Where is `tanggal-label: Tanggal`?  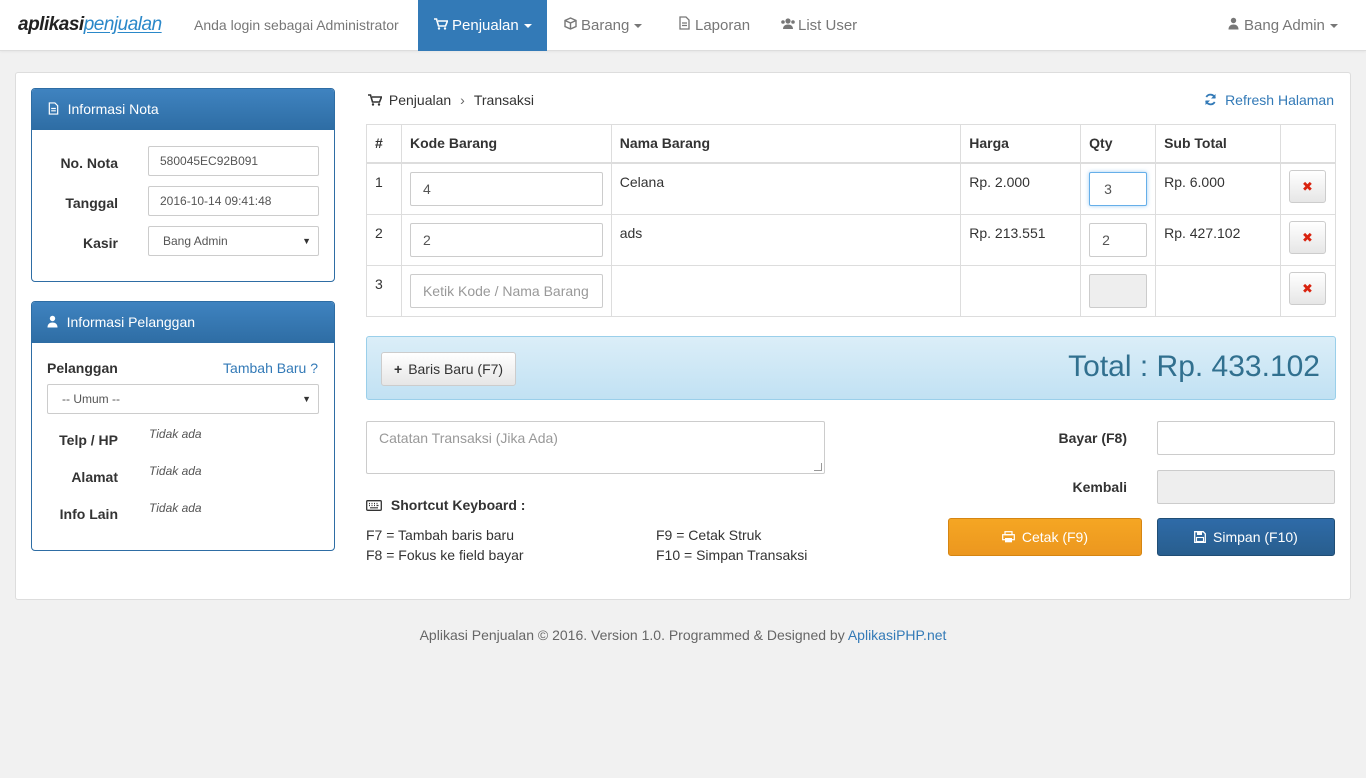 tanggal-label: Tanggal is located at coordinates (91, 203).